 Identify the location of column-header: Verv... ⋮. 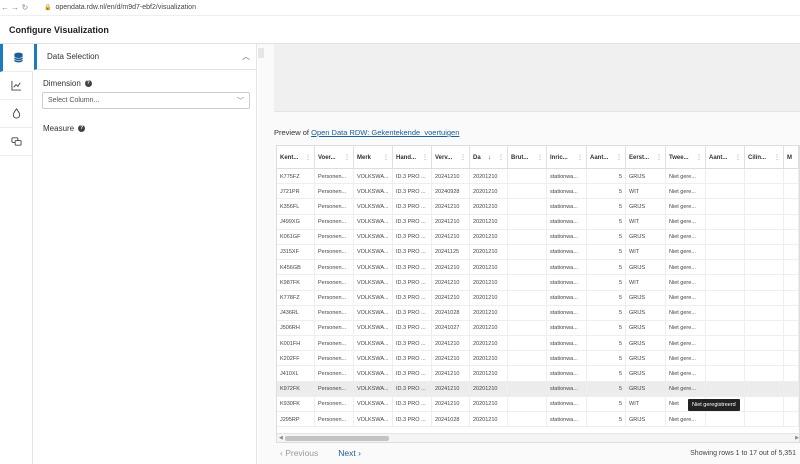
(451, 157).